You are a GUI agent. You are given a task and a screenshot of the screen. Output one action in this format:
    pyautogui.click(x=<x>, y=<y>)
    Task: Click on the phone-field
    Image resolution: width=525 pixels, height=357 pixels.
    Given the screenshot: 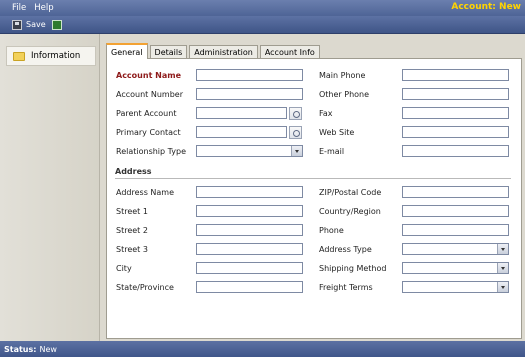 What is the action you would take?
    pyautogui.click(x=455, y=230)
    